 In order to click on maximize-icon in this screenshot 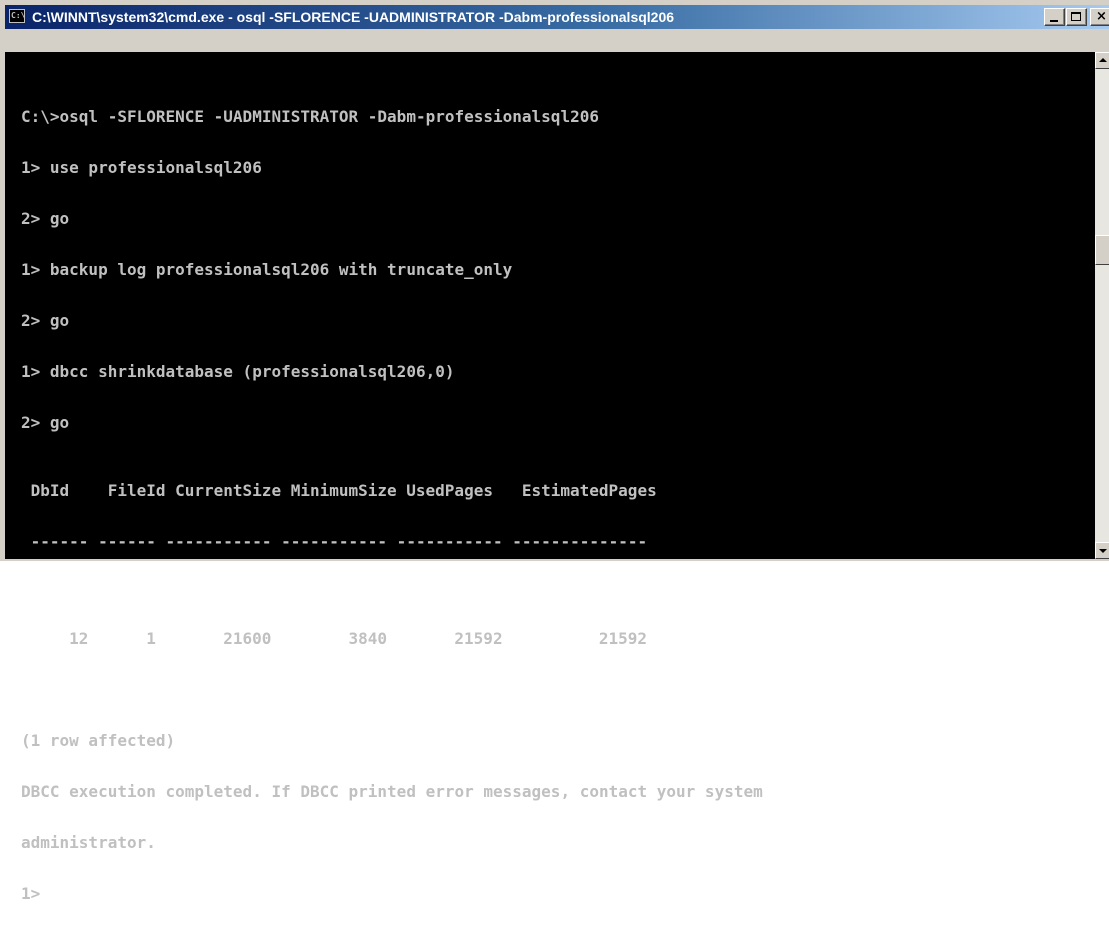, I will do `click(1076, 16)`.